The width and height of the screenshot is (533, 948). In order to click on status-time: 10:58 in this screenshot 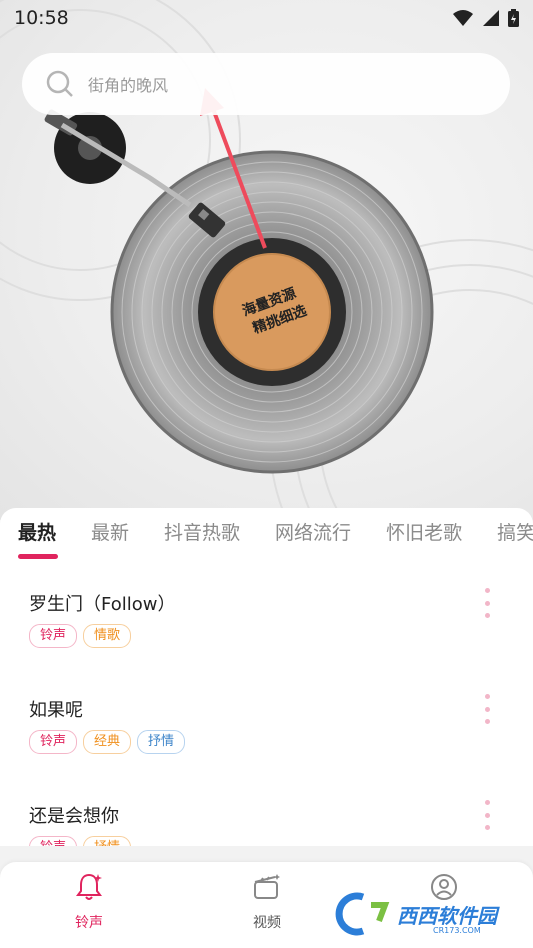, I will do `click(41, 18)`.